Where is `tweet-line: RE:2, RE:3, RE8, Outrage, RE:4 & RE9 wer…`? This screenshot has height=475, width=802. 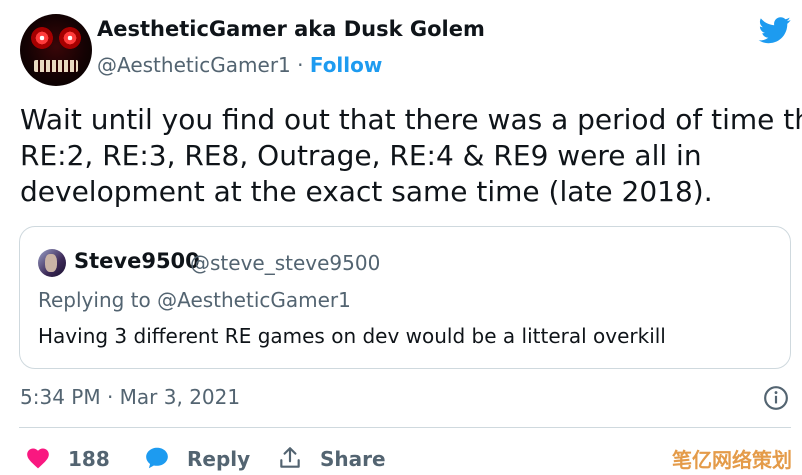
tweet-line: RE:2, RE:3, RE8, Outrage, RE:4 & RE9 wer… is located at coordinates (361, 155).